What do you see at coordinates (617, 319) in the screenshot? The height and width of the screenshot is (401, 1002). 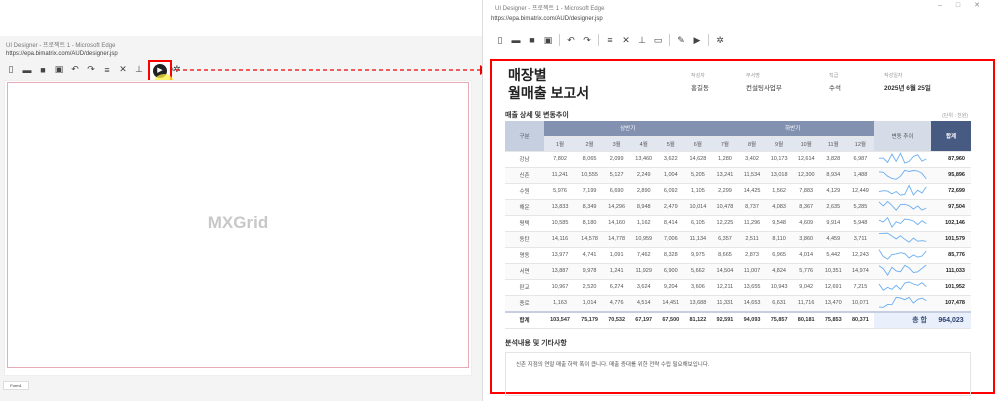 I see `sum-value: 70,532` at bounding box center [617, 319].